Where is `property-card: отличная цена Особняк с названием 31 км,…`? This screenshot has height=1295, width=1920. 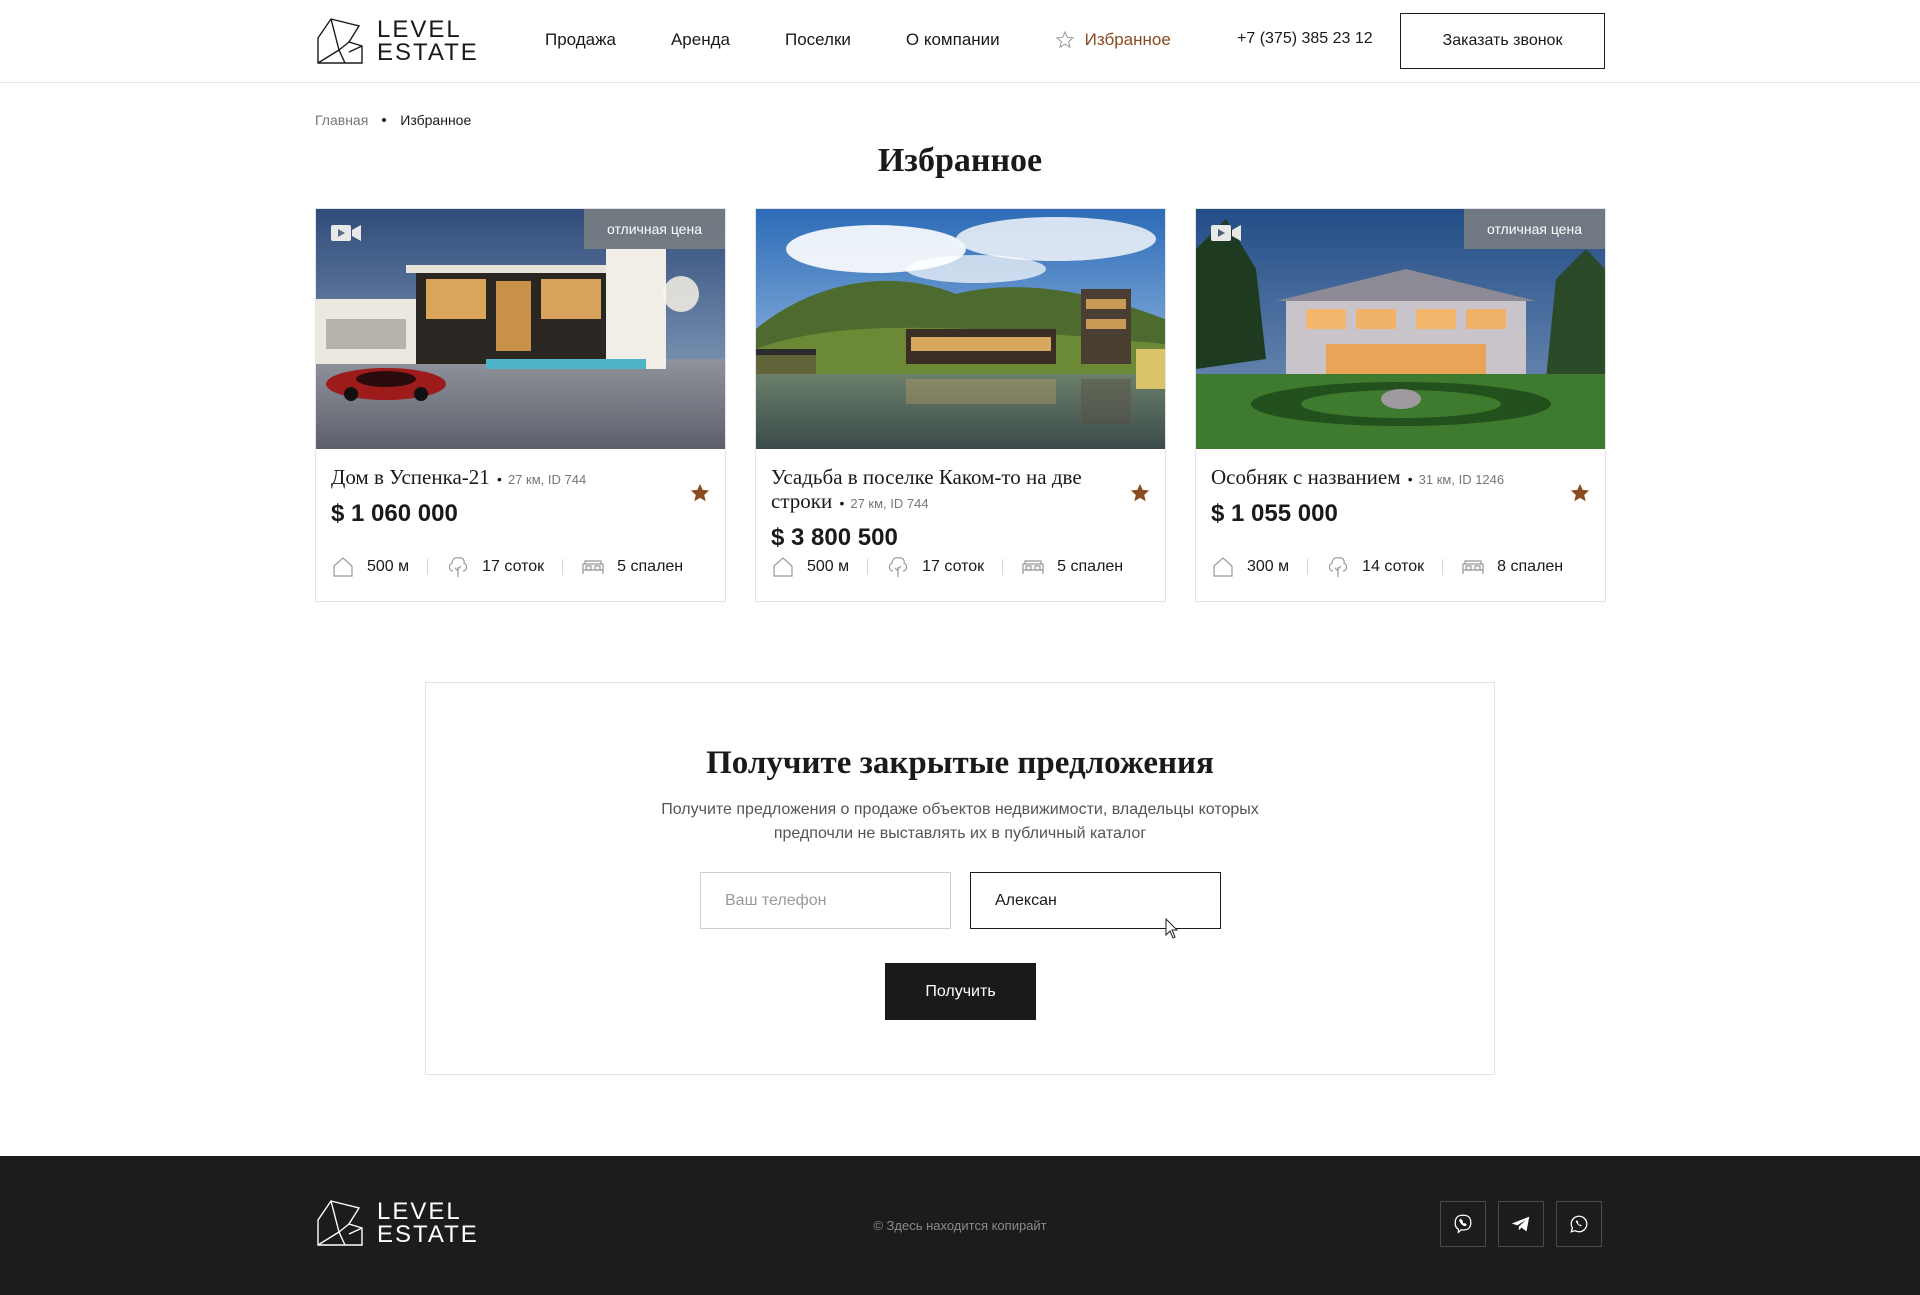 property-card: отличная цена Особняк с названием 31 км,… is located at coordinates (1400, 405).